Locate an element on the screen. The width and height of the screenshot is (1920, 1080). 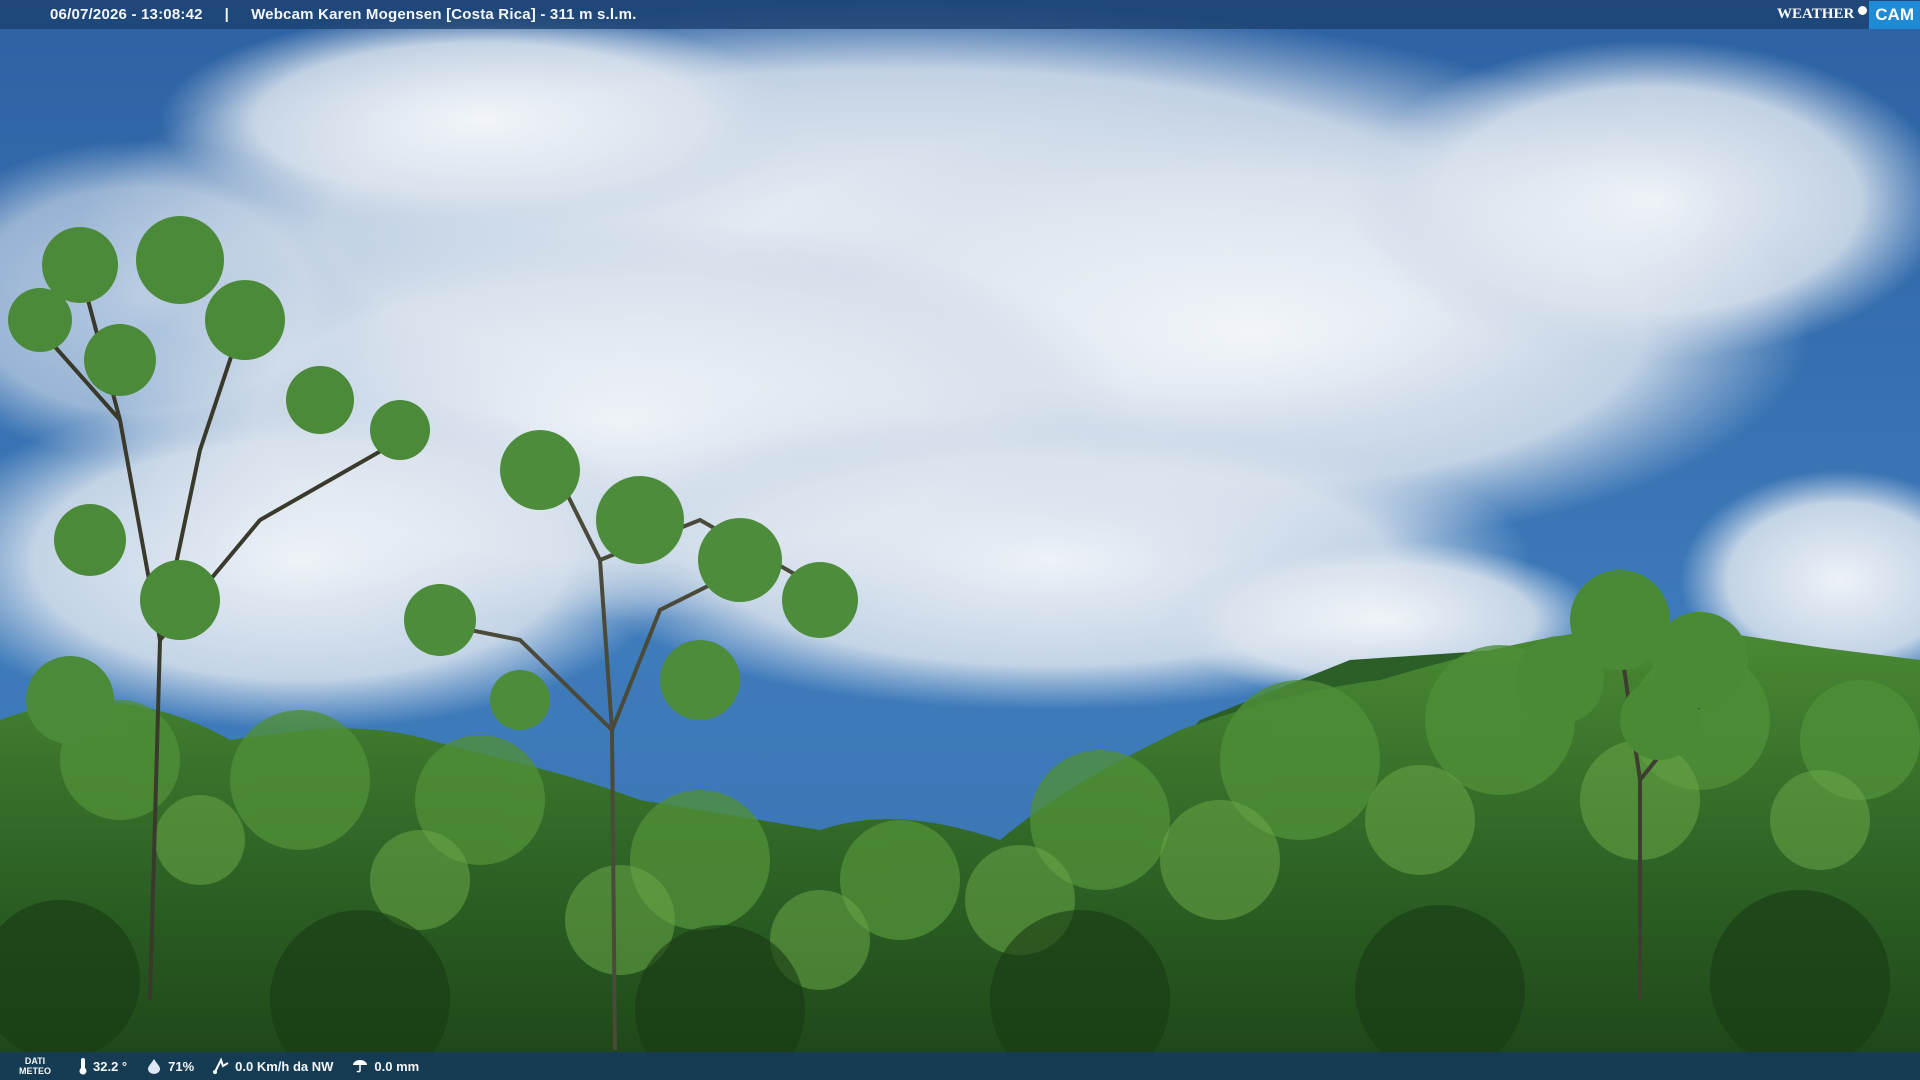
rain-icon is located at coordinates (360, 1066).